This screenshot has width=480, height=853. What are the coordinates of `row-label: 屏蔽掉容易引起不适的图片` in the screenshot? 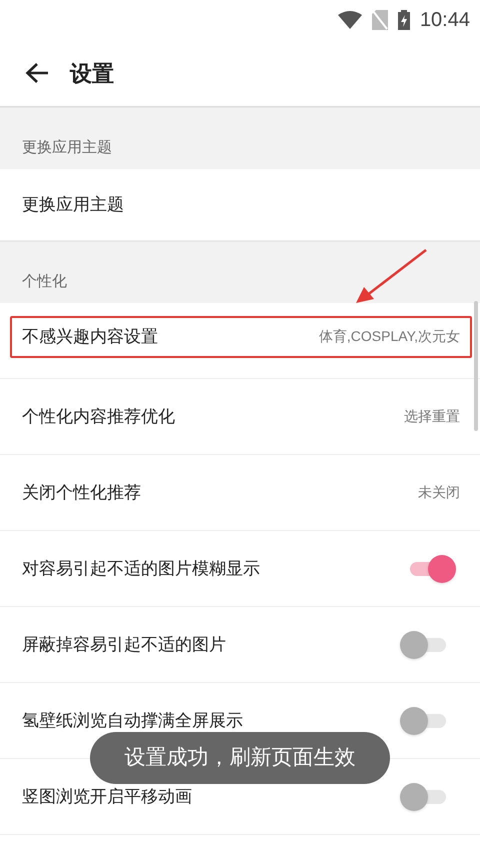 It's located at (124, 645).